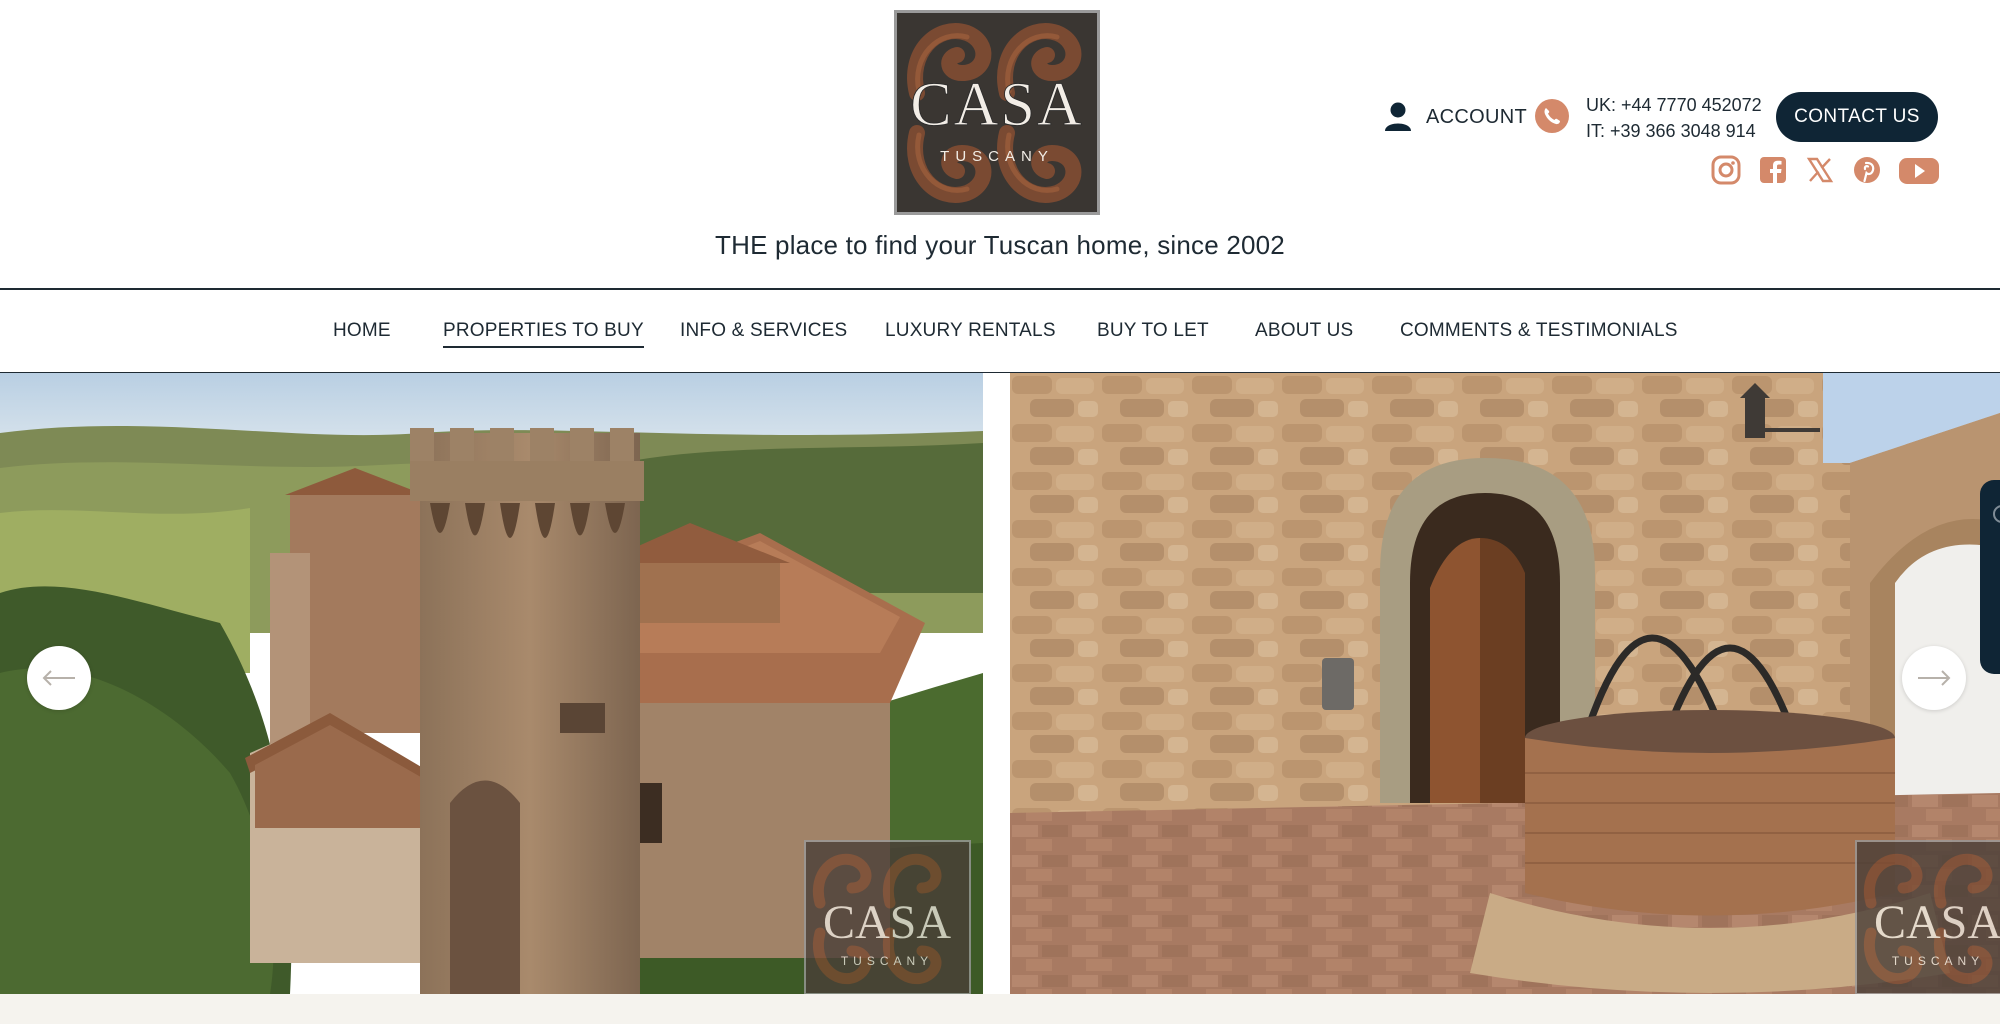 This screenshot has height=1024, width=2000. Describe the element at coordinates (1773, 170) in the screenshot. I see `facebook-icon` at that location.